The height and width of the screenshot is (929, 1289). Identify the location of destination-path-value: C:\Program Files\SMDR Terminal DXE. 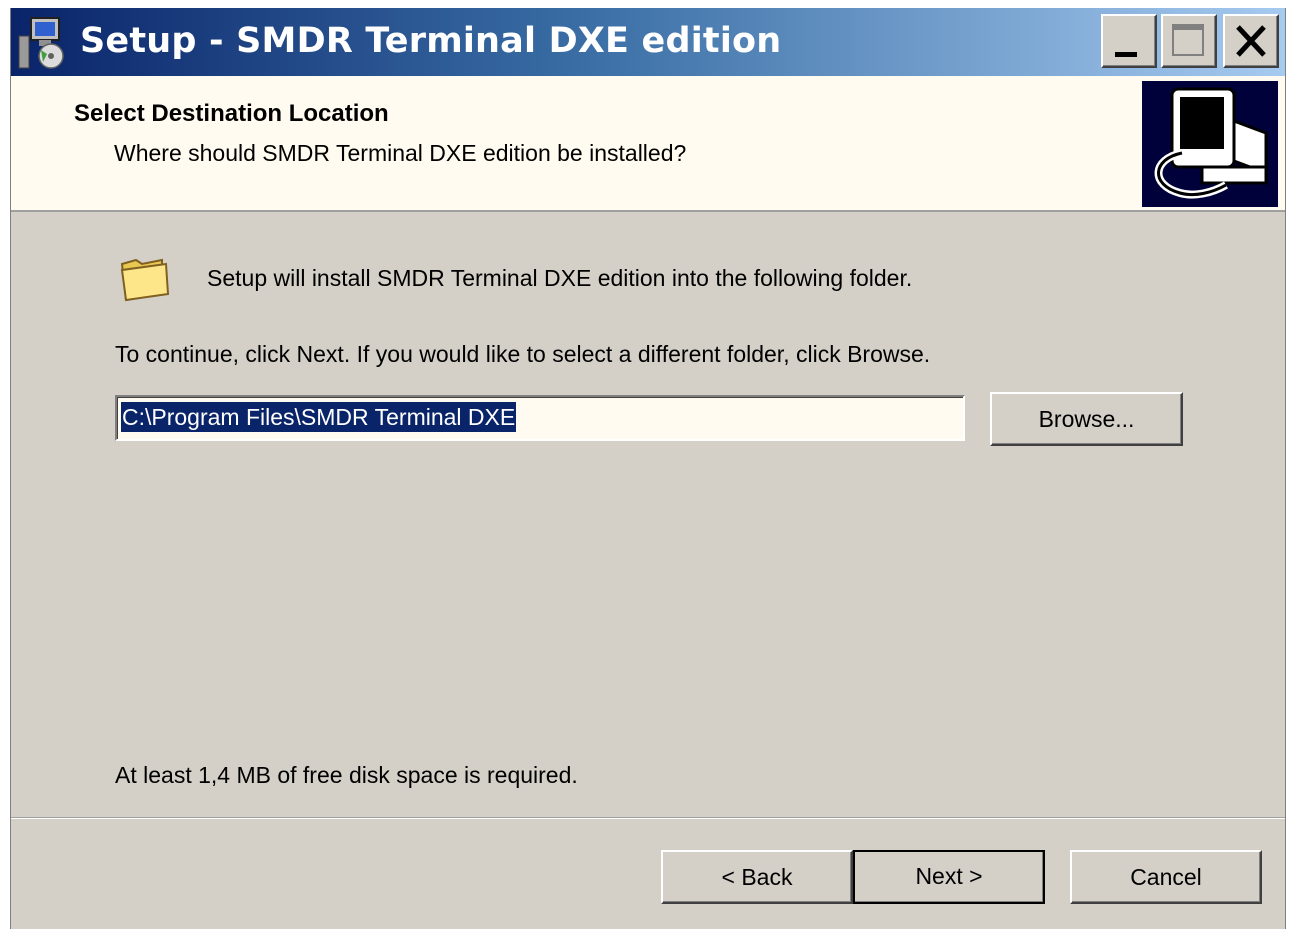
(319, 417).